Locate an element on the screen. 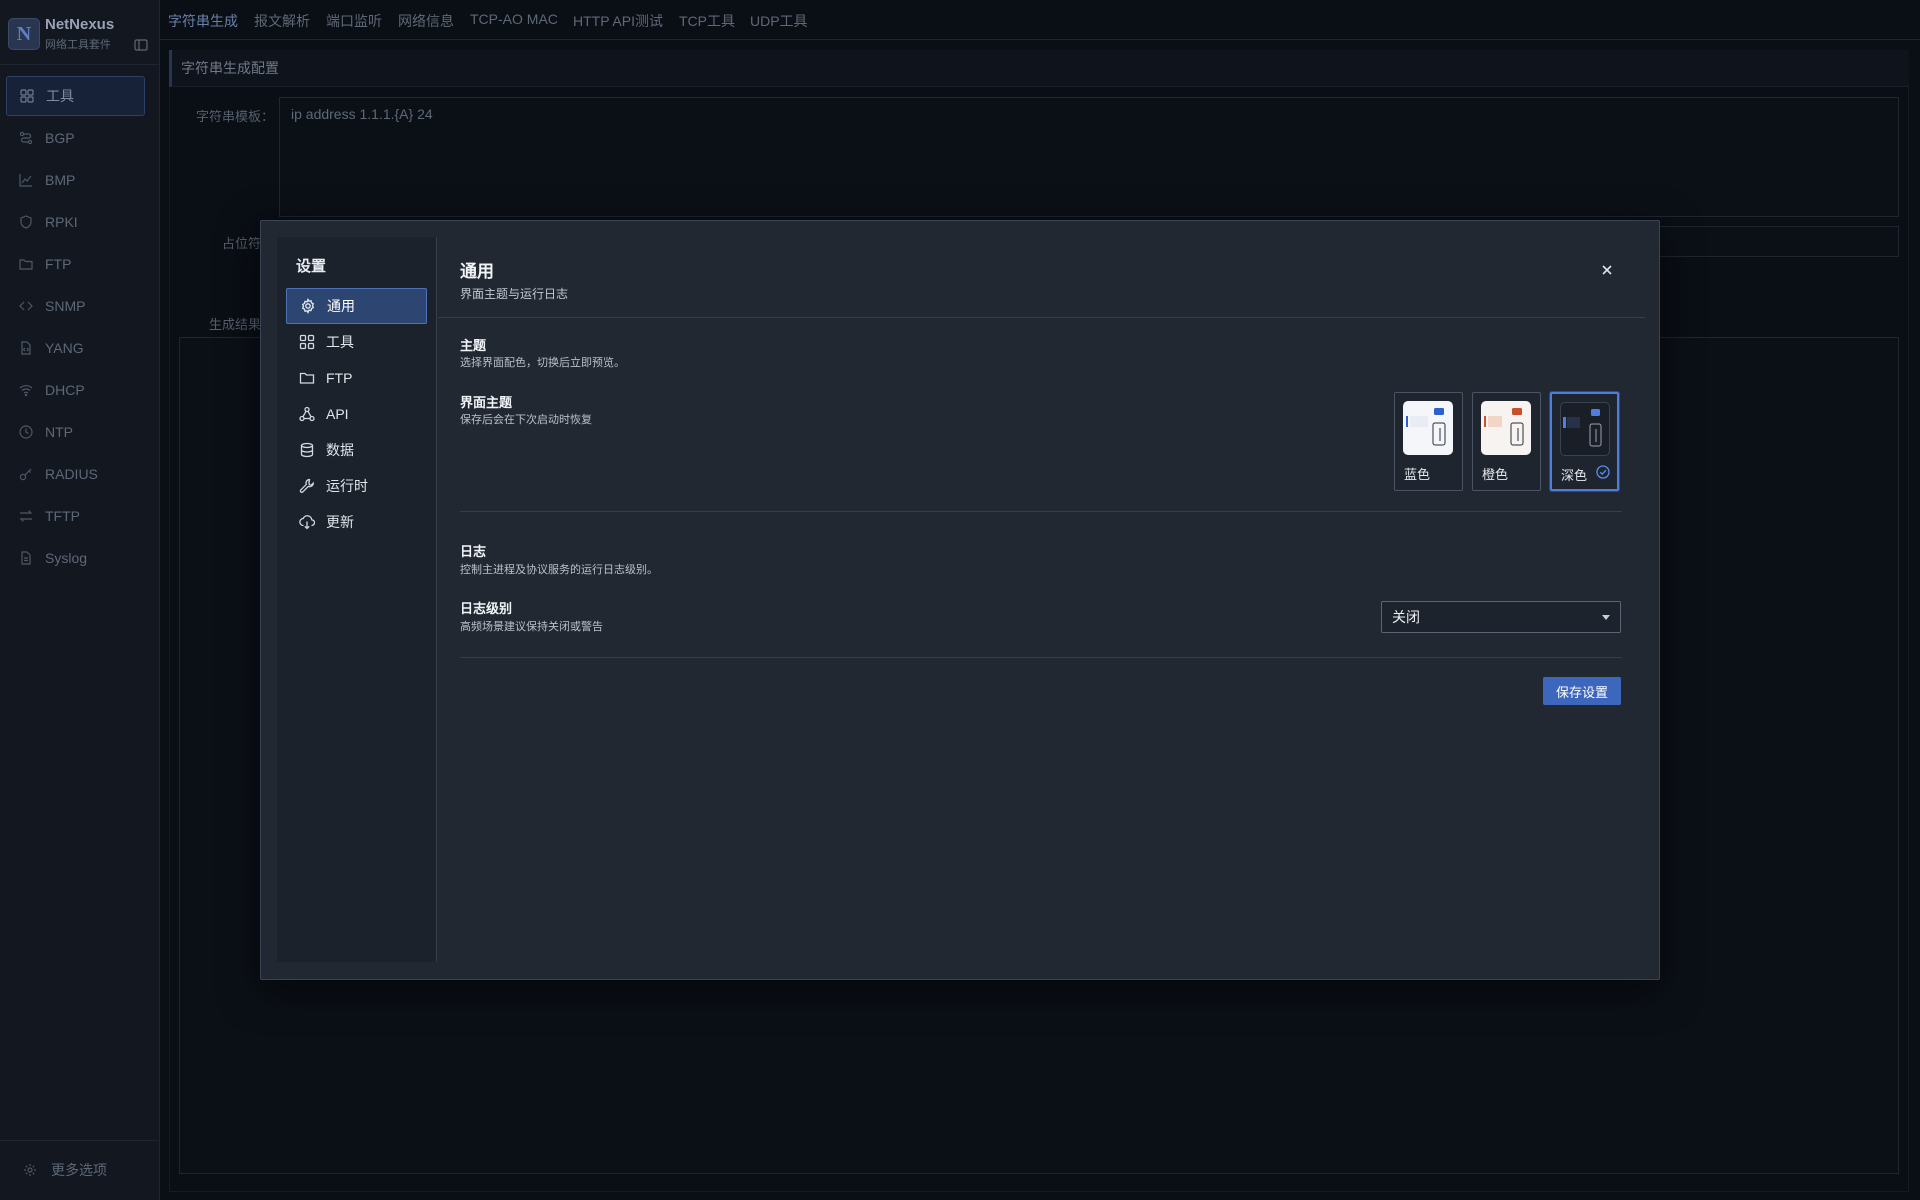 This screenshot has width=1920, height=1200. sidebar-item-radius: RADIUS is located at coordinates (75, 474).